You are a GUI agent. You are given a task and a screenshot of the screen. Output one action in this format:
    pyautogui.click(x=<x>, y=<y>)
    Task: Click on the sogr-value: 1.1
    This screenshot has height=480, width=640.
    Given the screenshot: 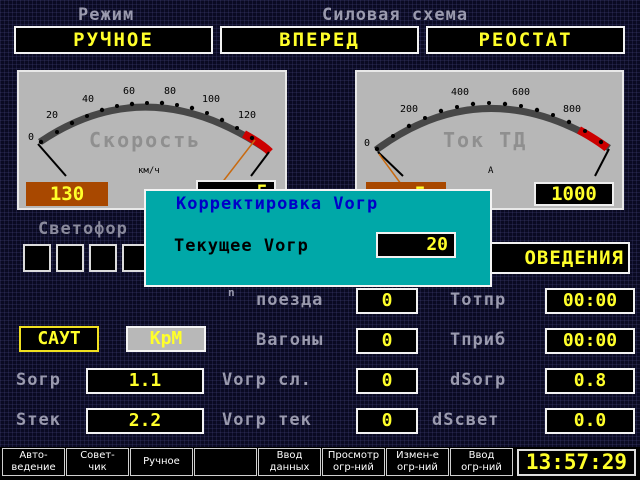 What is the action you would take?
    pyautogui.click(x=145, y=381)
    